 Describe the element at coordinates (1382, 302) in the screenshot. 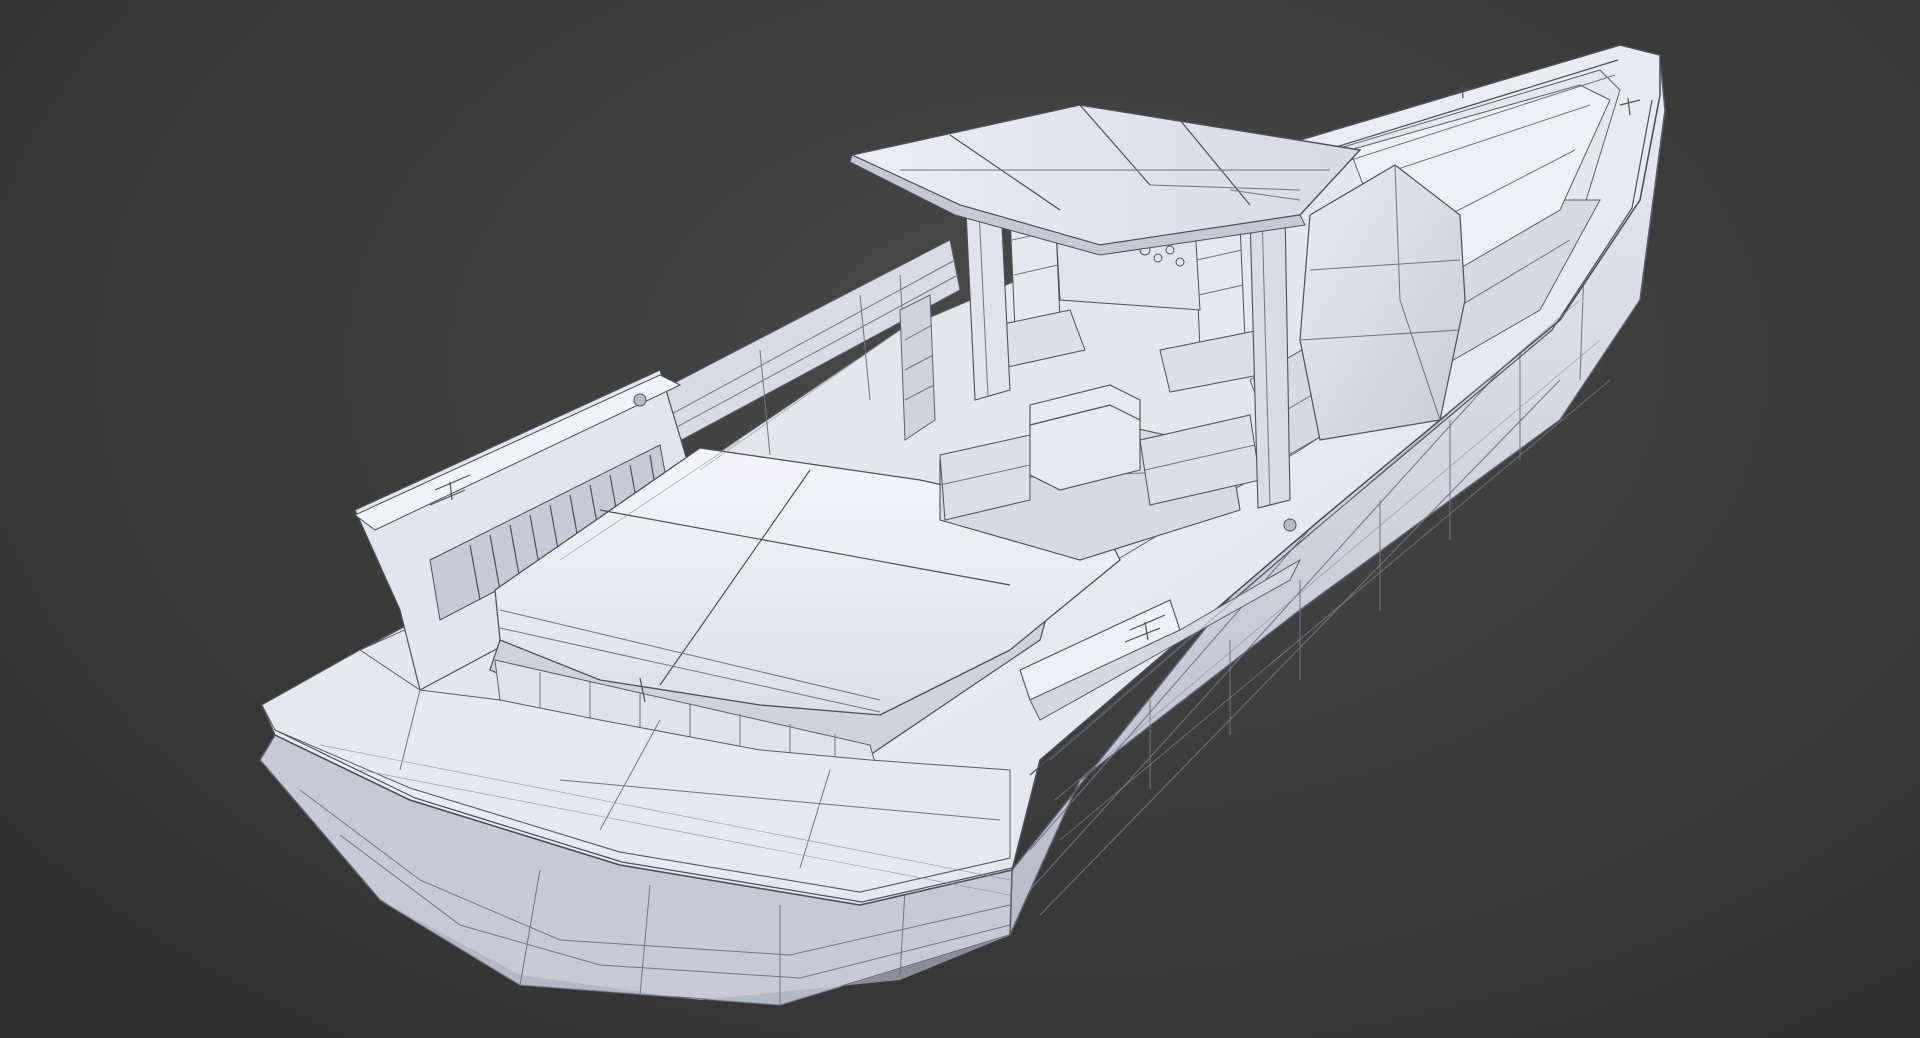

I see `center-console` at that location.